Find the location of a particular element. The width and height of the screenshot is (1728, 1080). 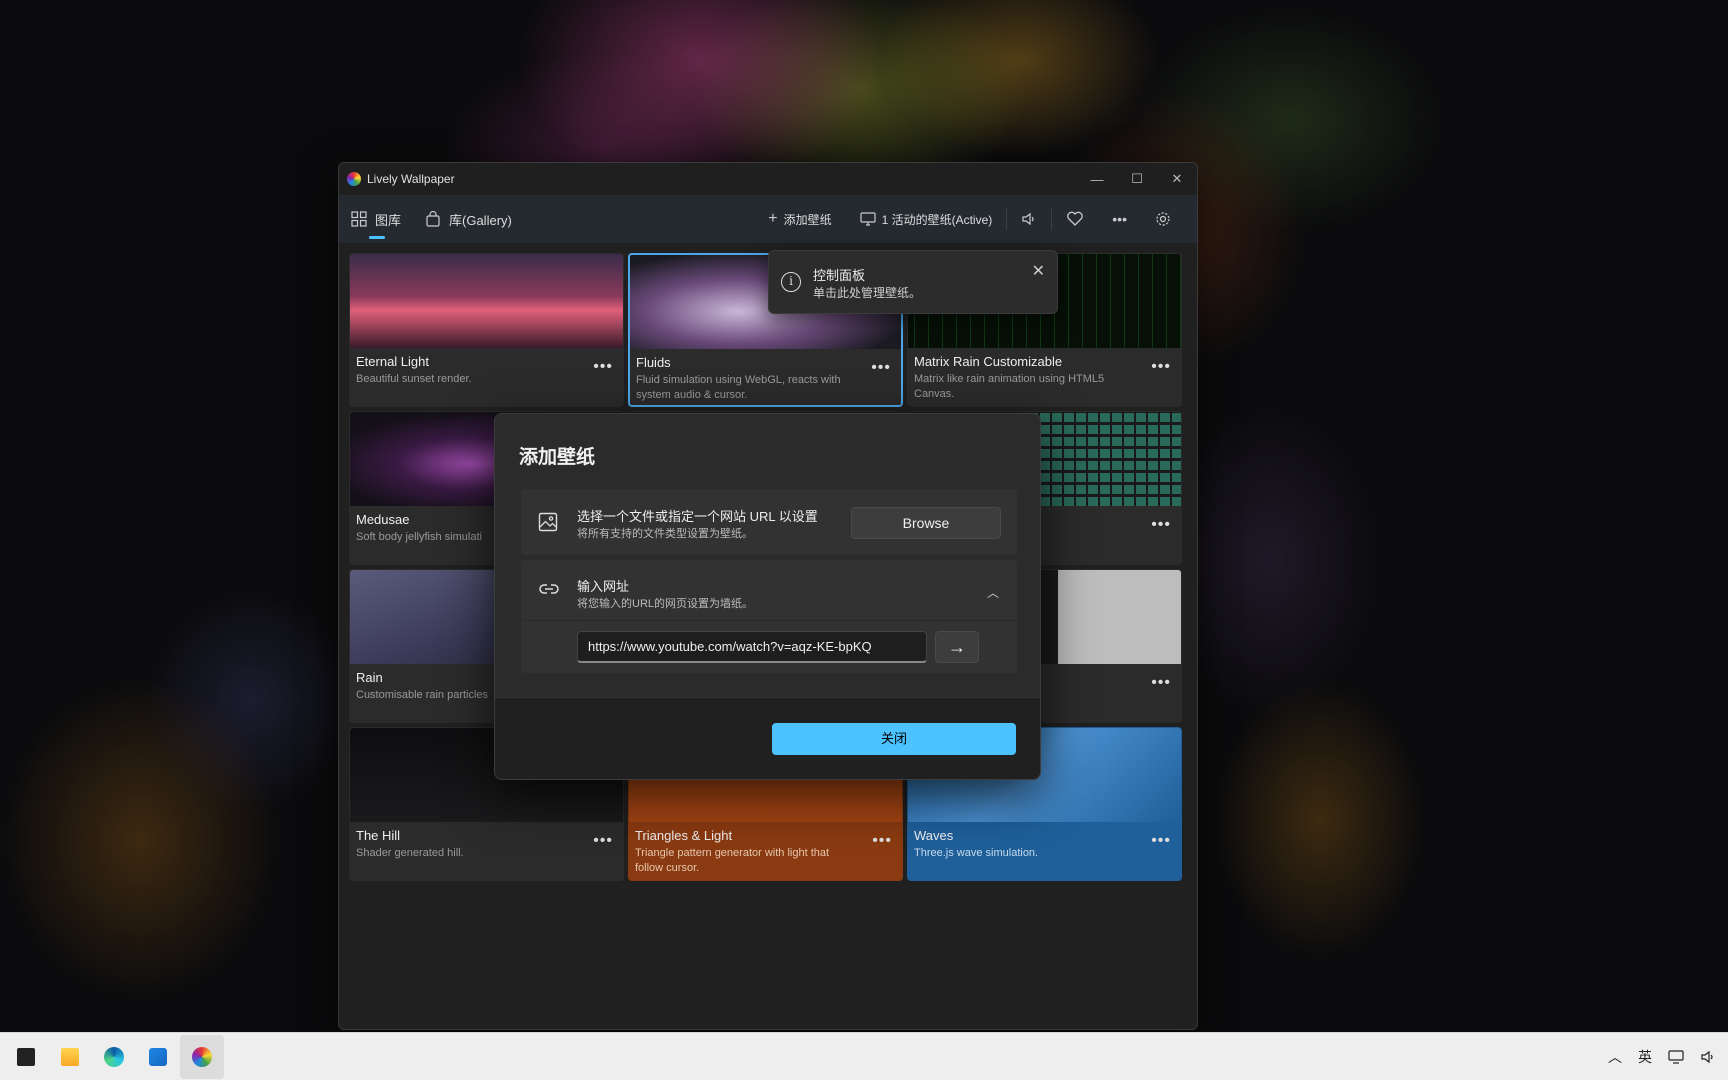

arrow-right-icon: → is located at coordinates (957, 647).